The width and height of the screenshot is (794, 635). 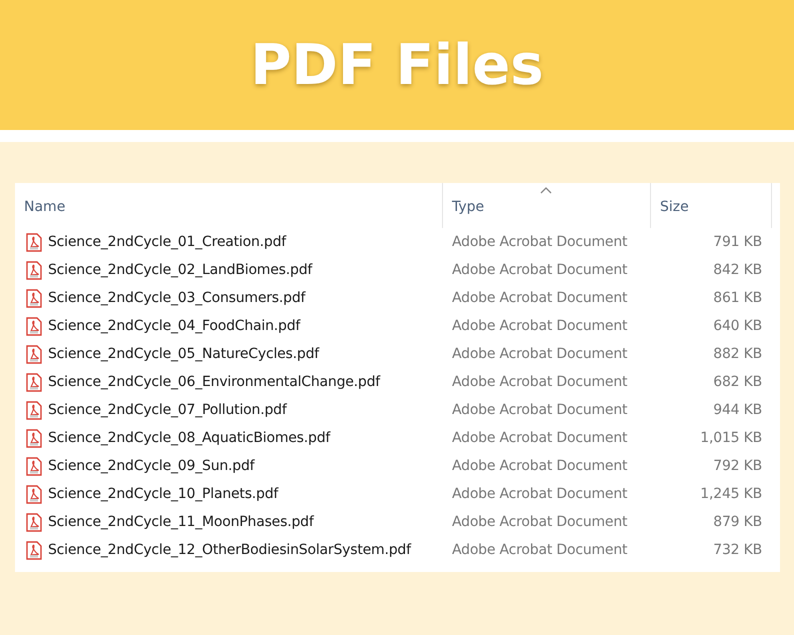 What do you see at coordinates (177, 298) in the screenshot?
I see `file-name: Science_2ndCycle_03_Consumers.pdf` at bounding box center [177, 298].